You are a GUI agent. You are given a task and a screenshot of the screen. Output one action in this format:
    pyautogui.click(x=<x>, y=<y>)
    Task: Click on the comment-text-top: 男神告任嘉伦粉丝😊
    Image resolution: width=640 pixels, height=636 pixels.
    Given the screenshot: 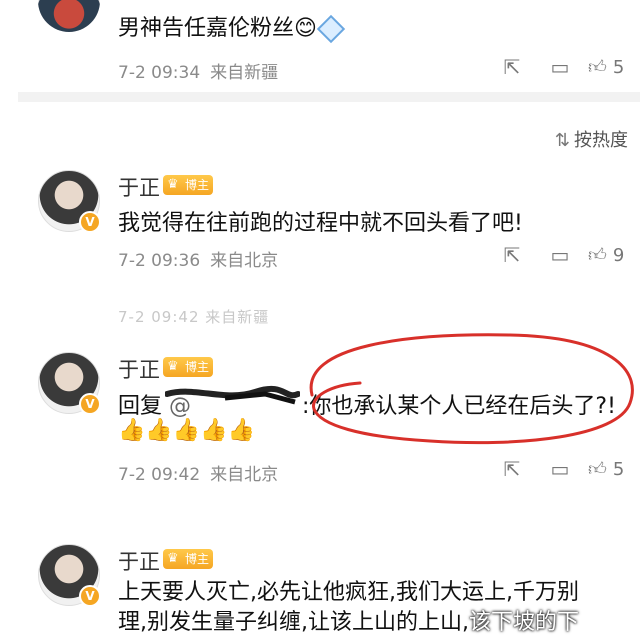 What is the action you would take?
    pyautogui.click(x=232, y=27)
    